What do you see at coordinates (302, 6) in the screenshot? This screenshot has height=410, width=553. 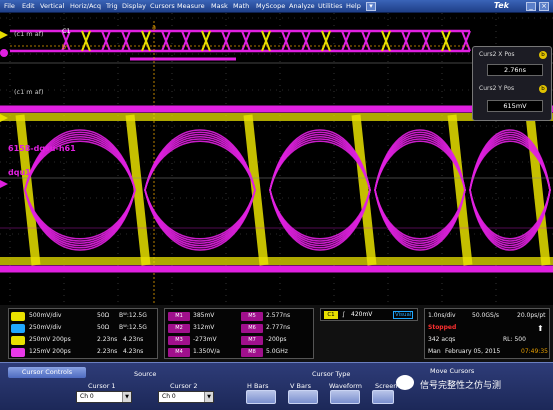 I see `menu-analyze: Analyze` at bounding box center [302, 6].